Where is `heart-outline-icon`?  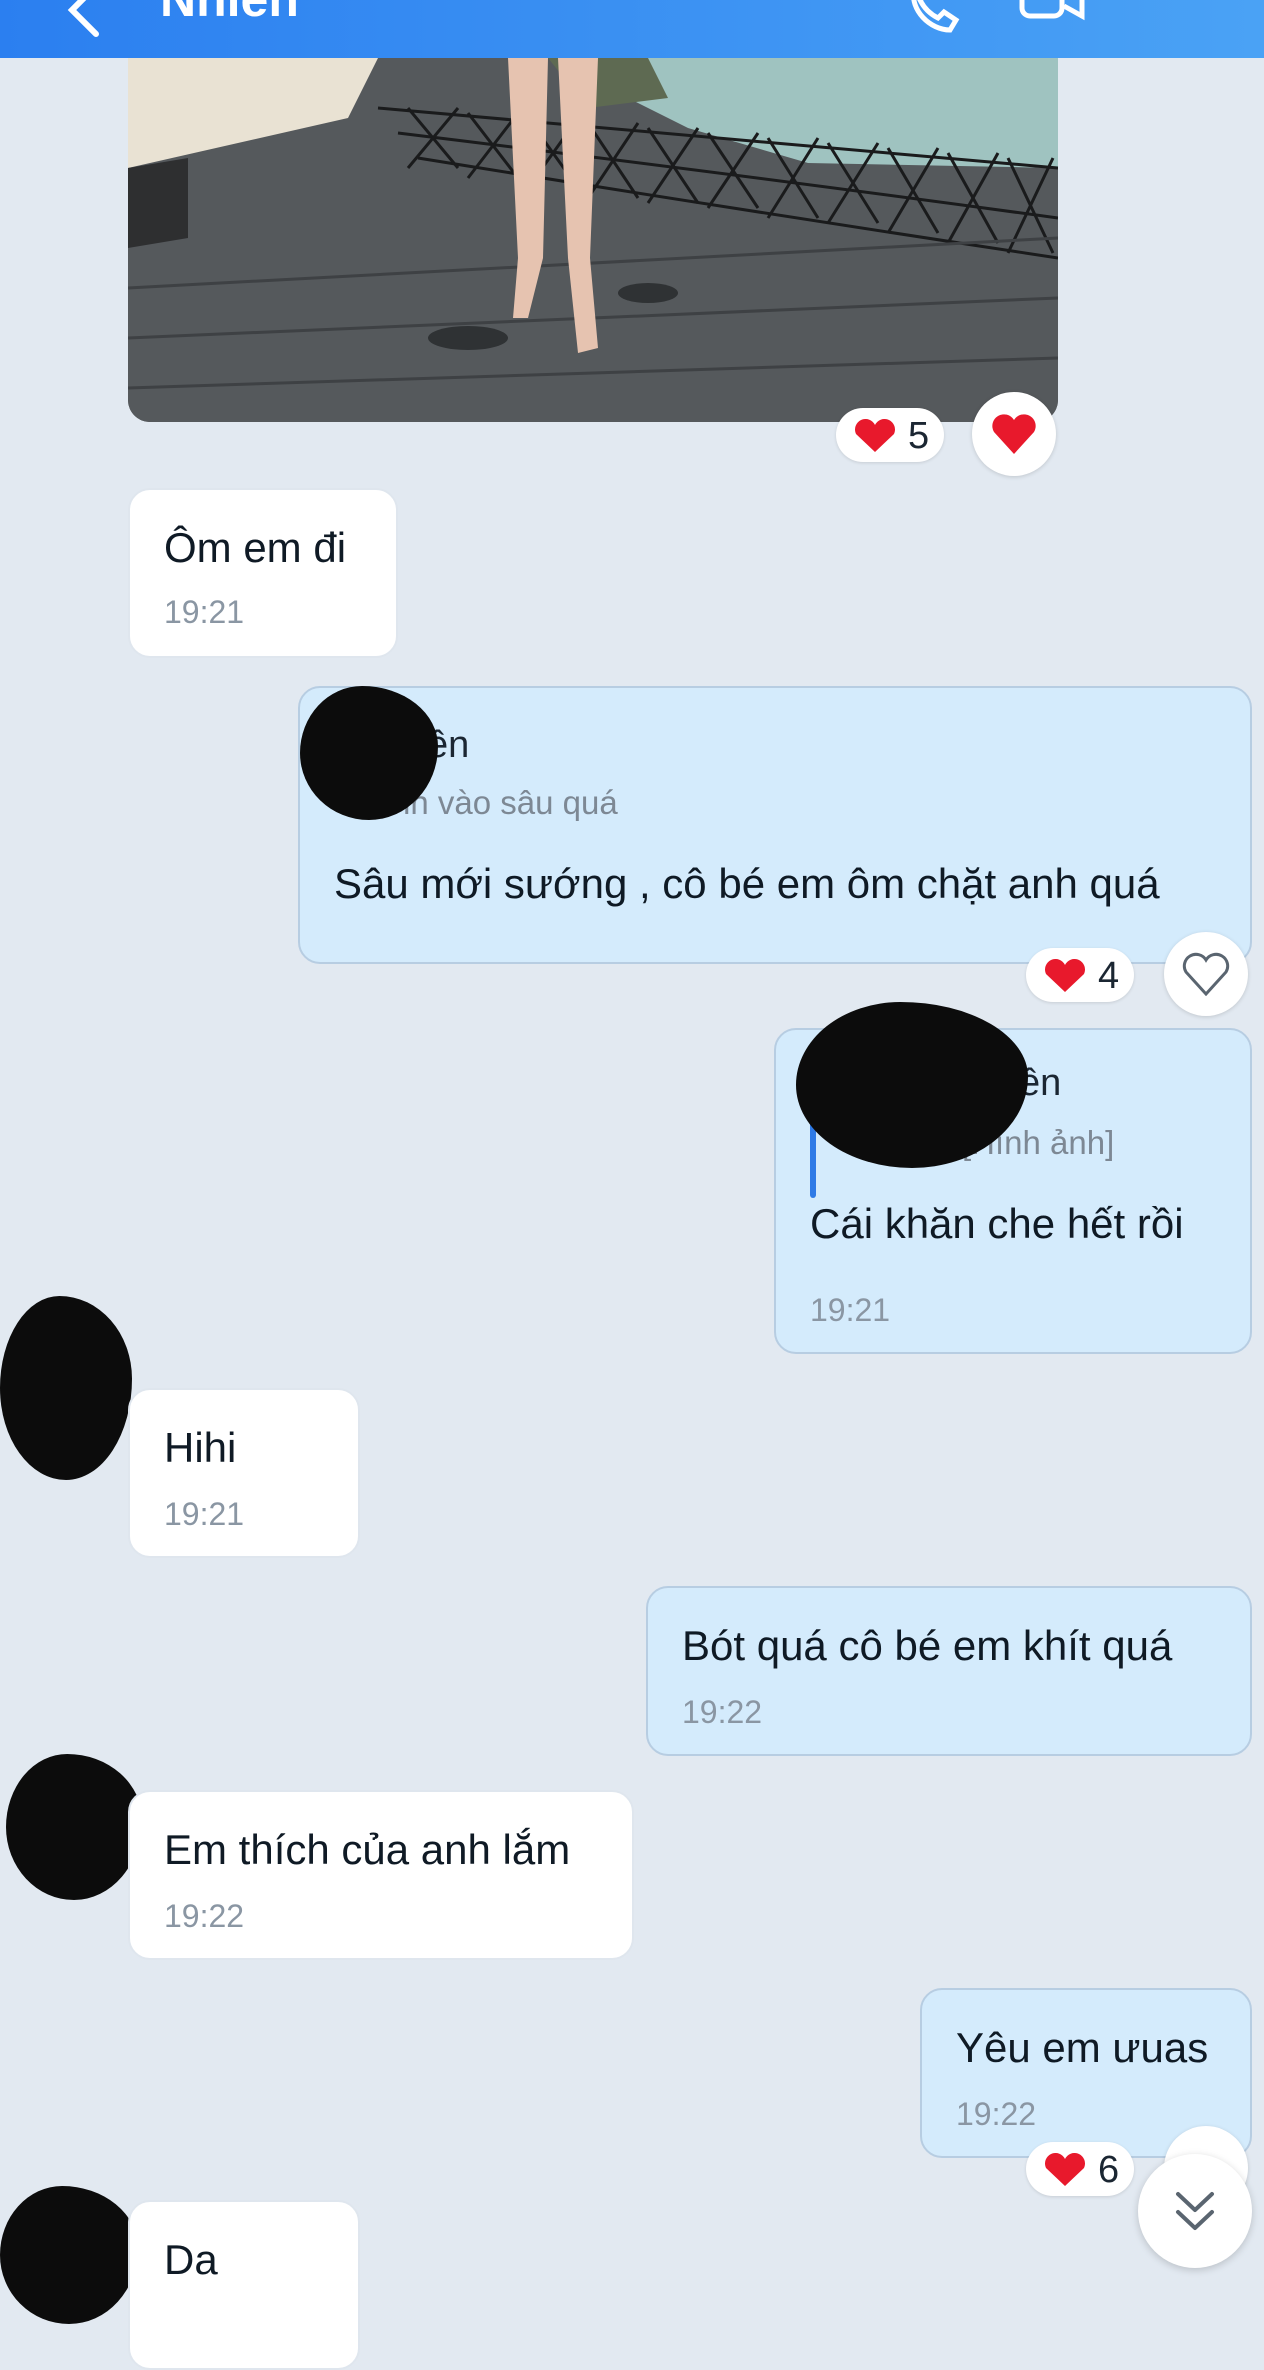
heart-outline-icon is located at coordinates (1206, 974).